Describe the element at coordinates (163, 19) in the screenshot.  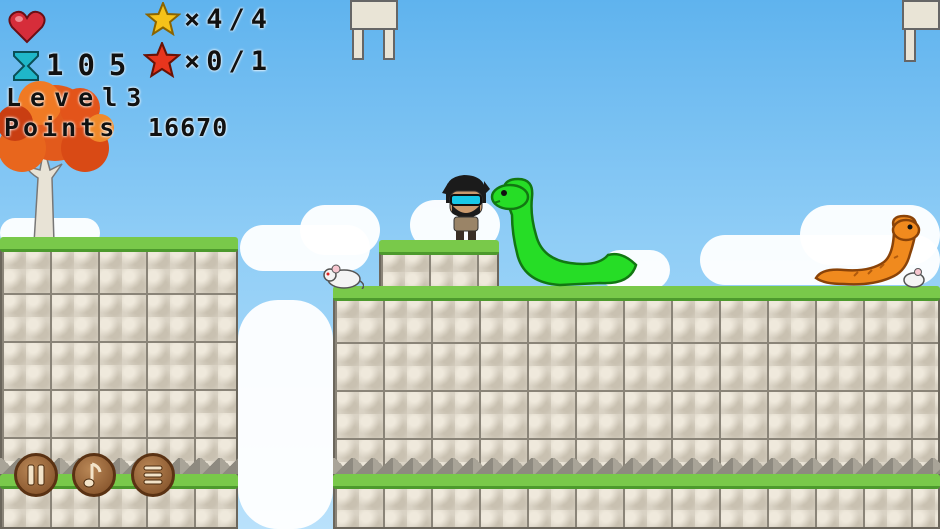
I see `star-icon` at that location.